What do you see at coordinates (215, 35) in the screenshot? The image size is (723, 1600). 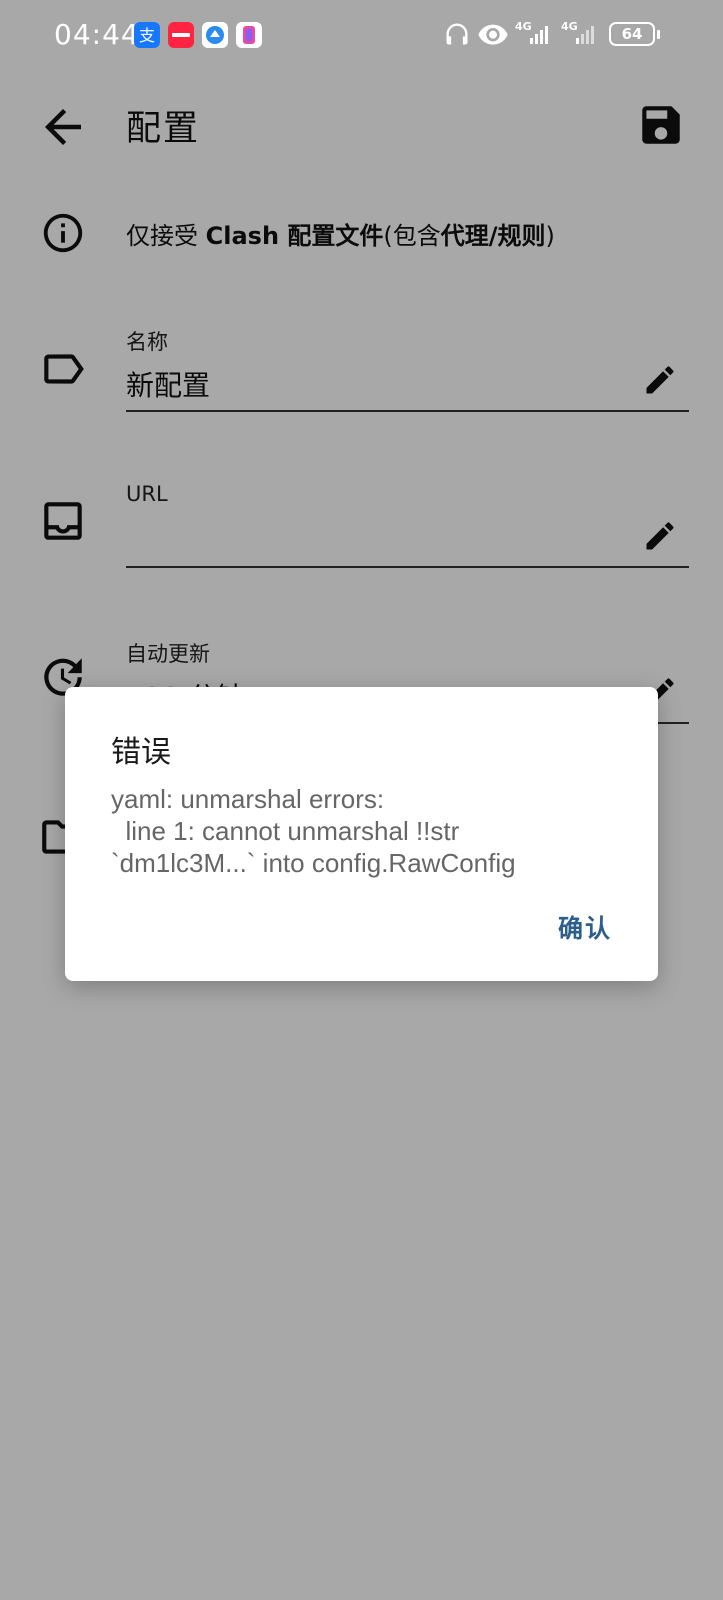 I see `browser-icon` at bounding box center [215, 35].